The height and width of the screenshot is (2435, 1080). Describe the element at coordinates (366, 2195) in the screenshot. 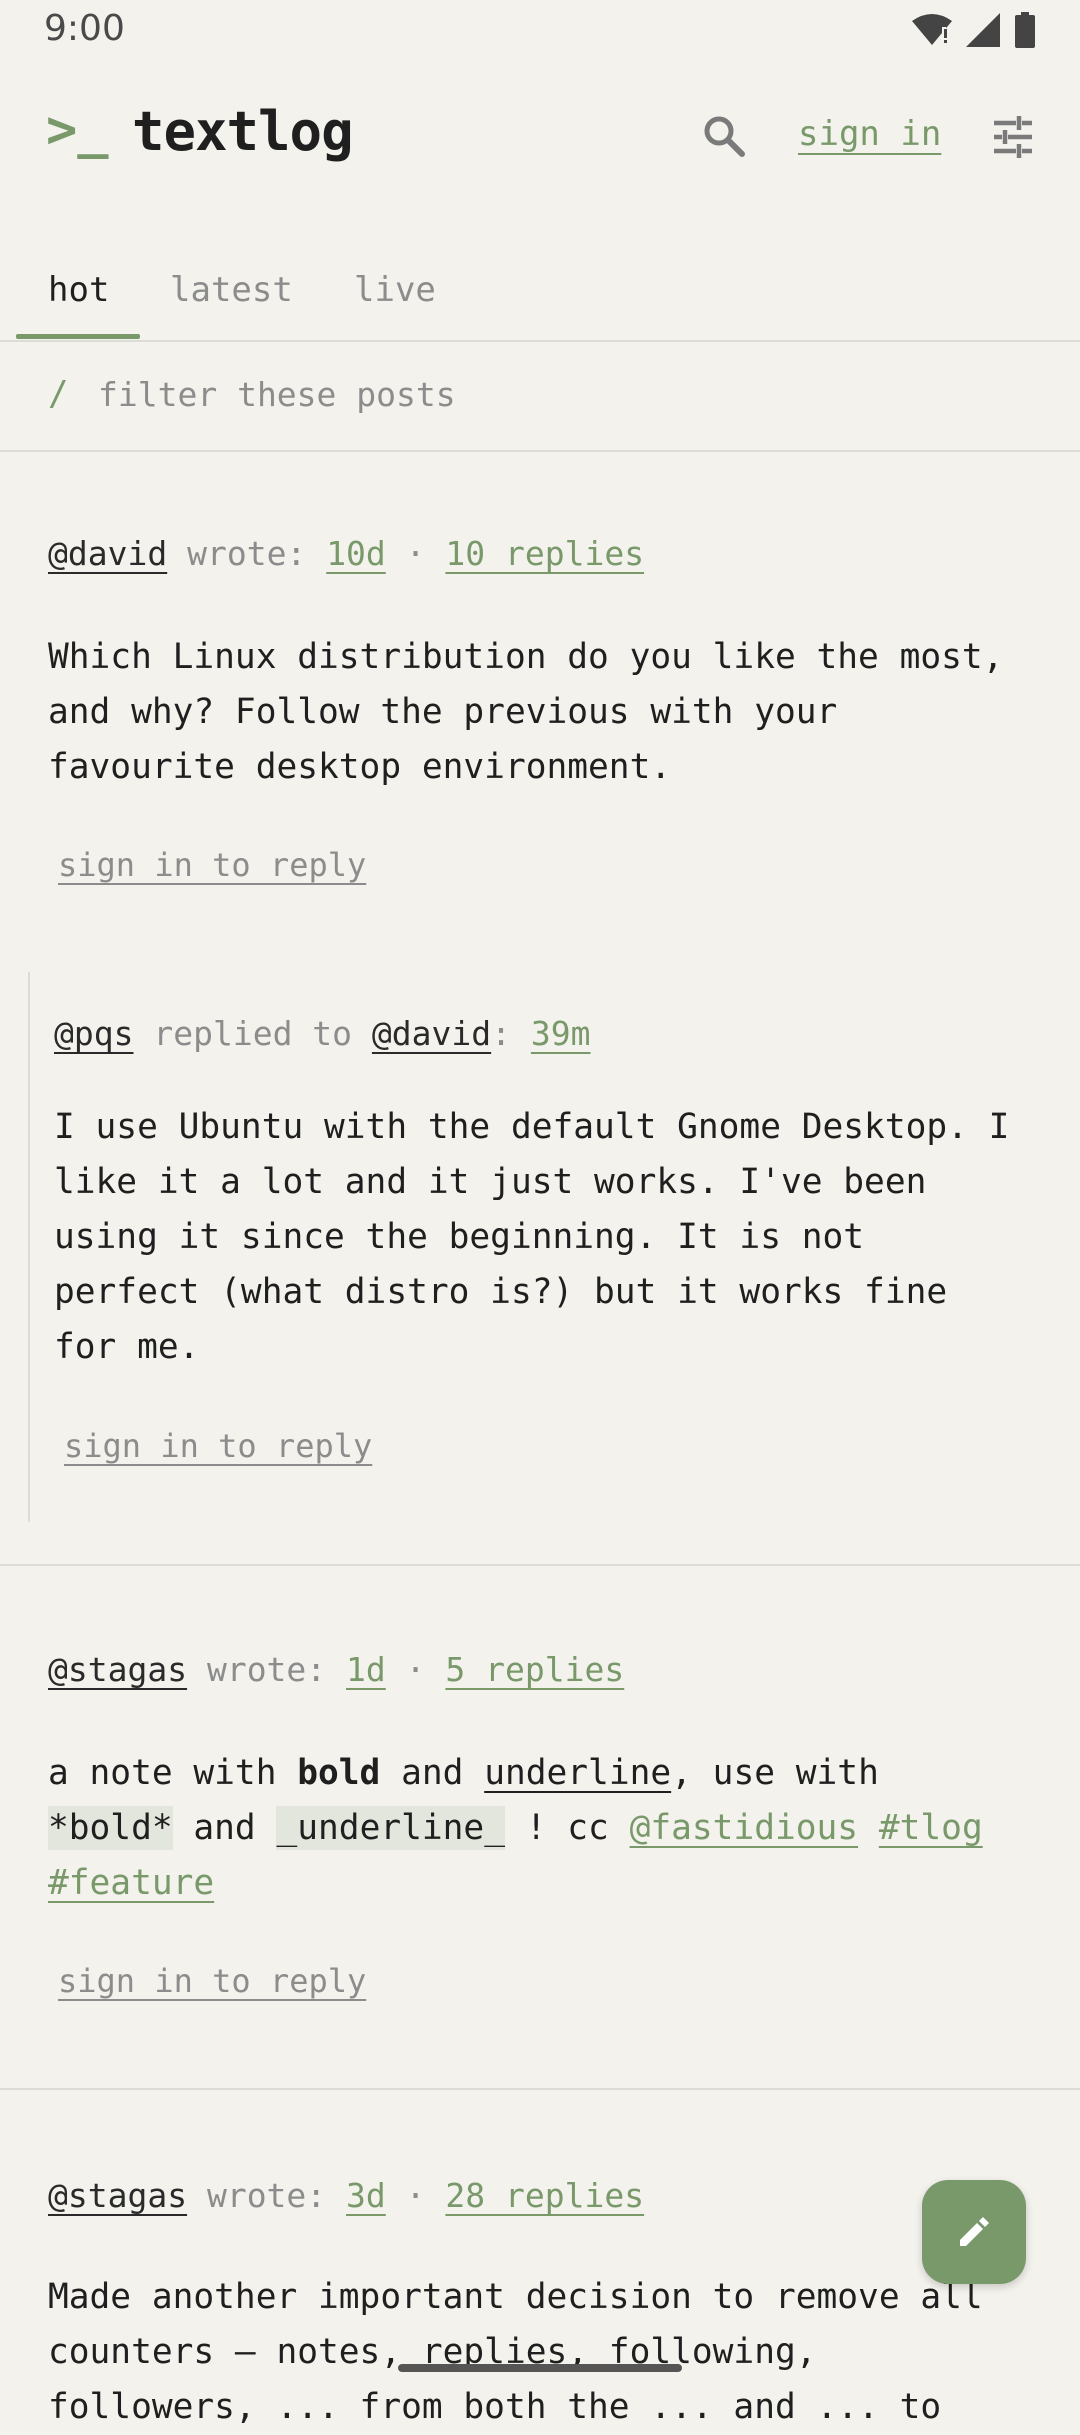

I see `post-age-link: 3d` at that location.